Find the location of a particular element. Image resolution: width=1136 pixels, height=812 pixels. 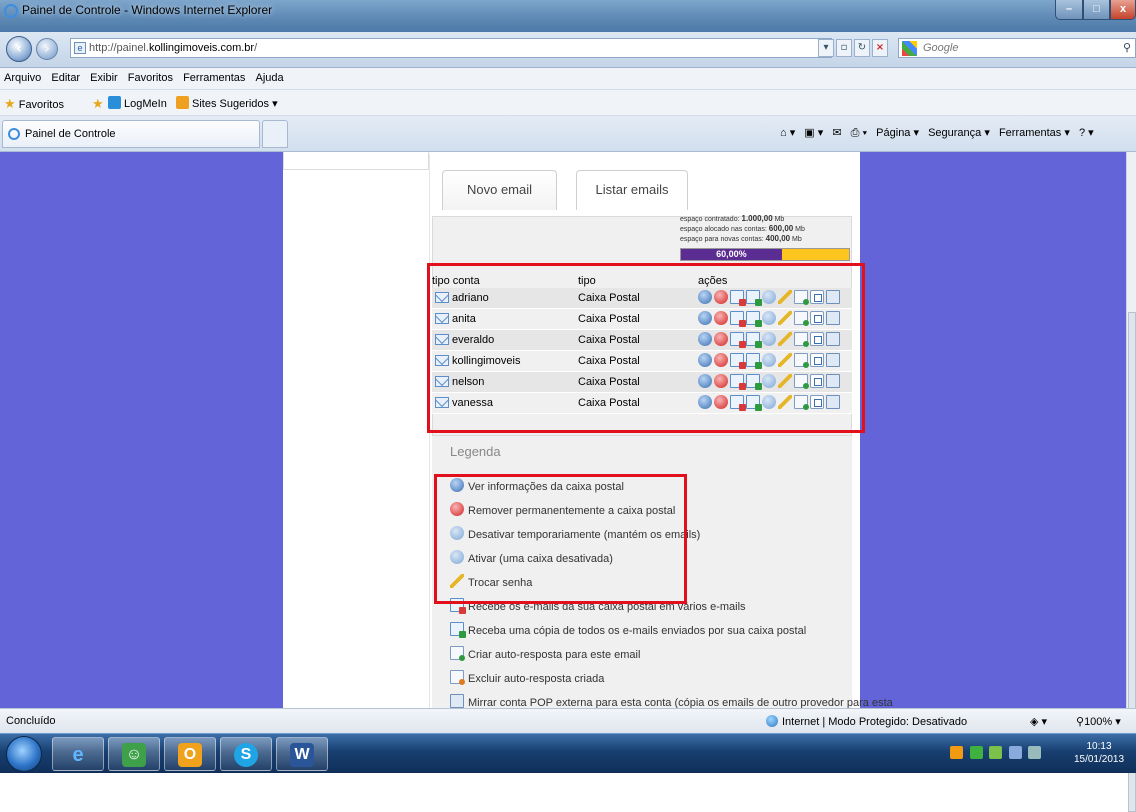

seguranca-menu: Segurança ▾ is located at coordinates (959, 133).